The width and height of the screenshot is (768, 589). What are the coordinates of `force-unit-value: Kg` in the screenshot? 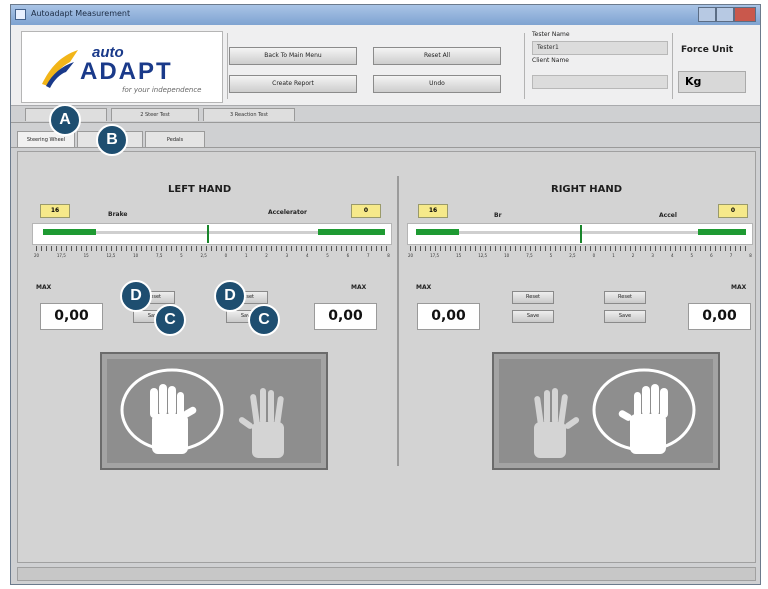 It's located at (712, 82).